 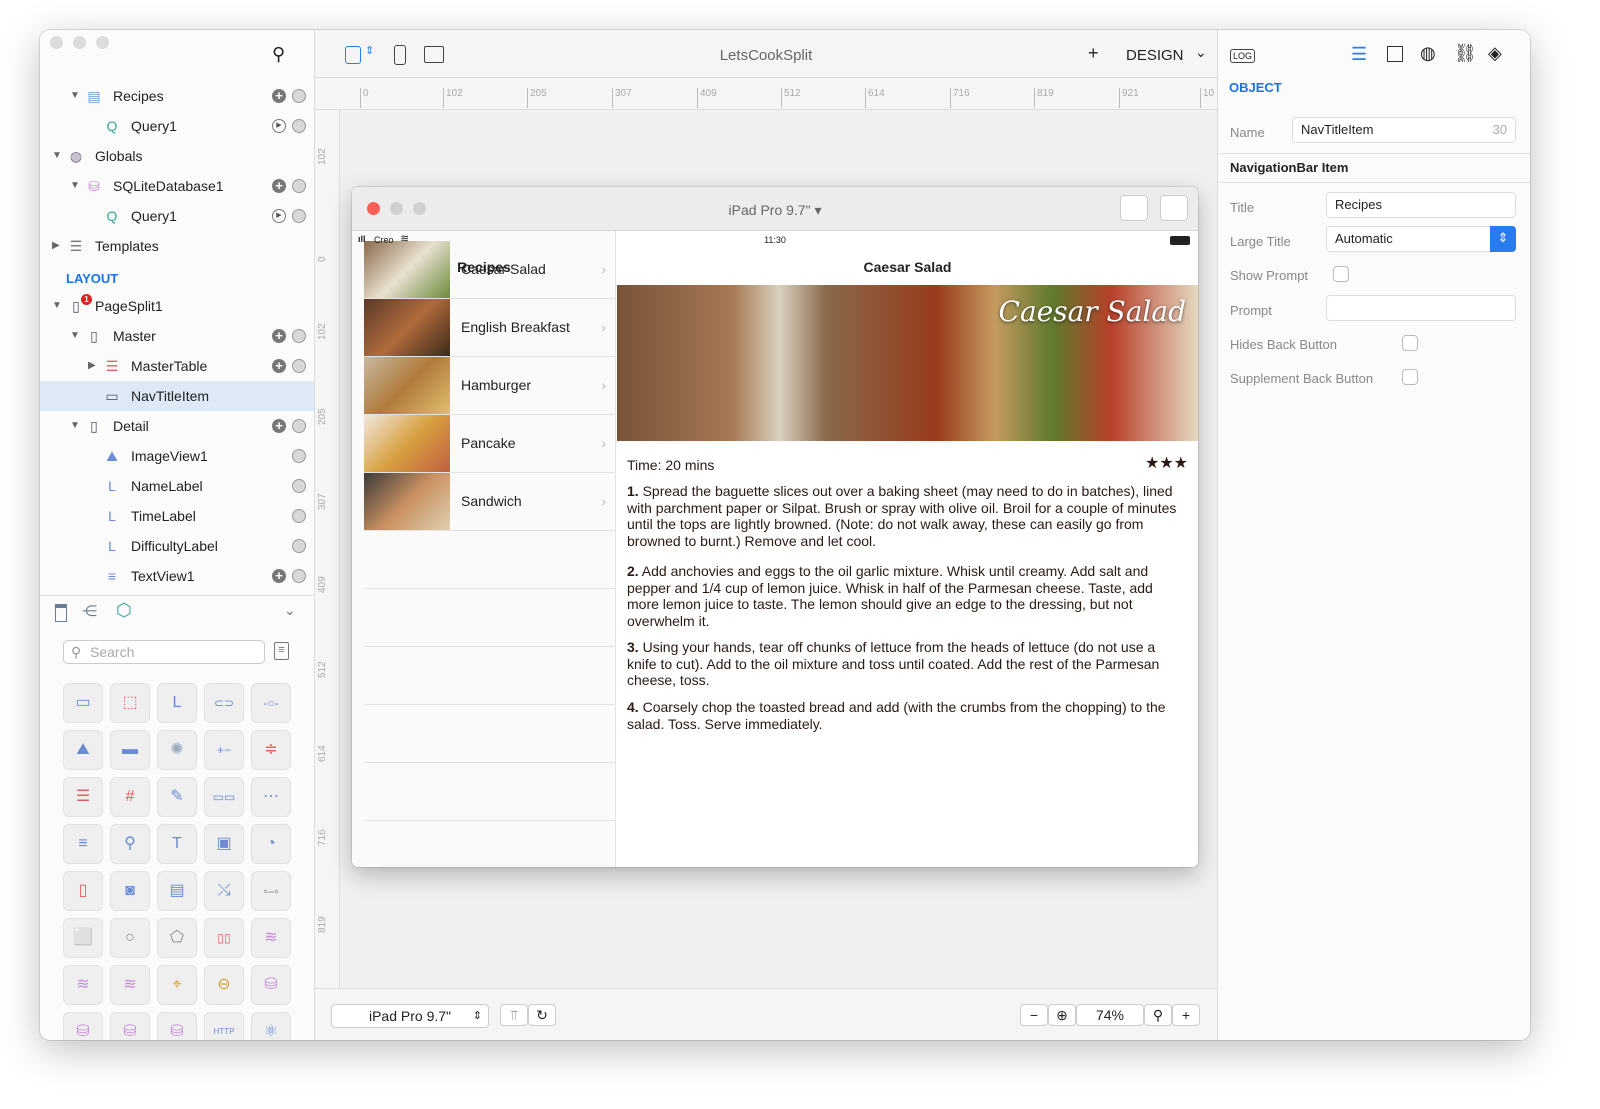 I want to click on label-icon: L, so click(x=177, y=703).